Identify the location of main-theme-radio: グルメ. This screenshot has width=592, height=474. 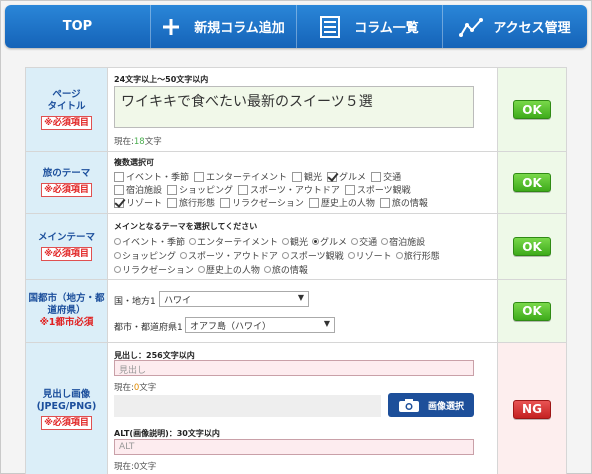
(329, 241).